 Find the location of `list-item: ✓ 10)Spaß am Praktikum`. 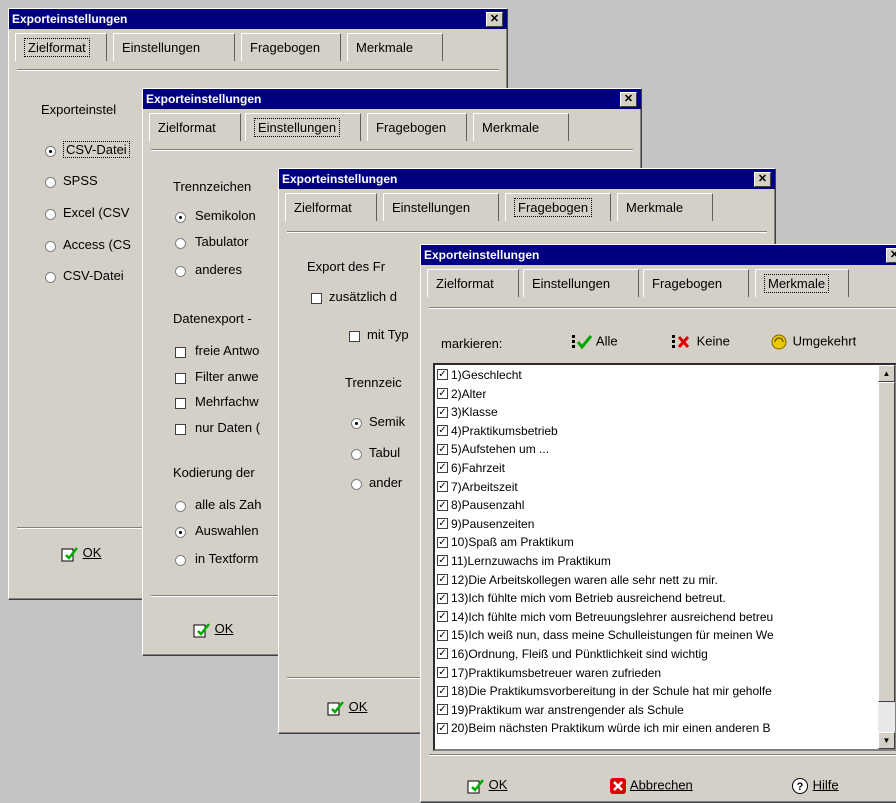

list-item: ✓ 10)Spaß am Praktikum is located at coordinates (505, 542).